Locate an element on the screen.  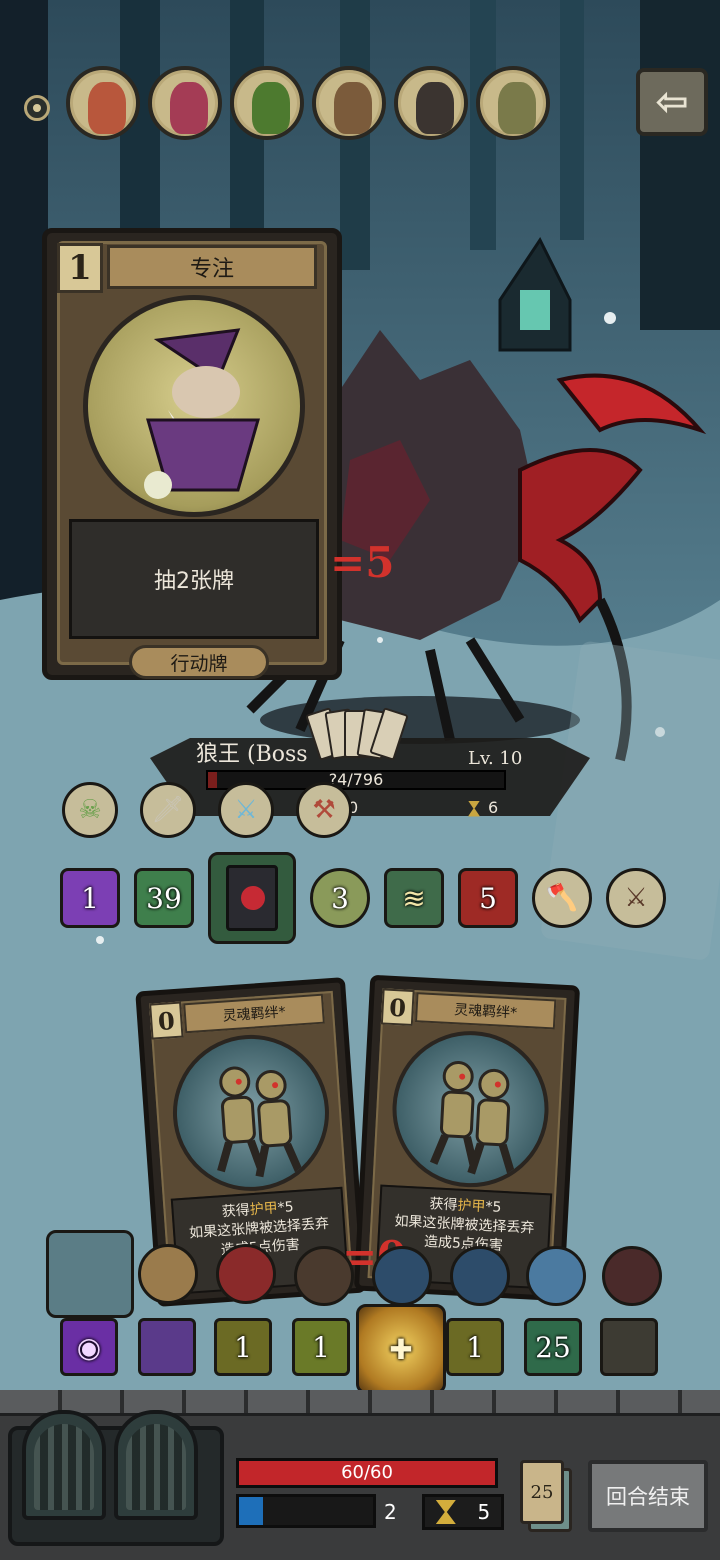
goblin-figure-icon is located at coordinates (271, 108).